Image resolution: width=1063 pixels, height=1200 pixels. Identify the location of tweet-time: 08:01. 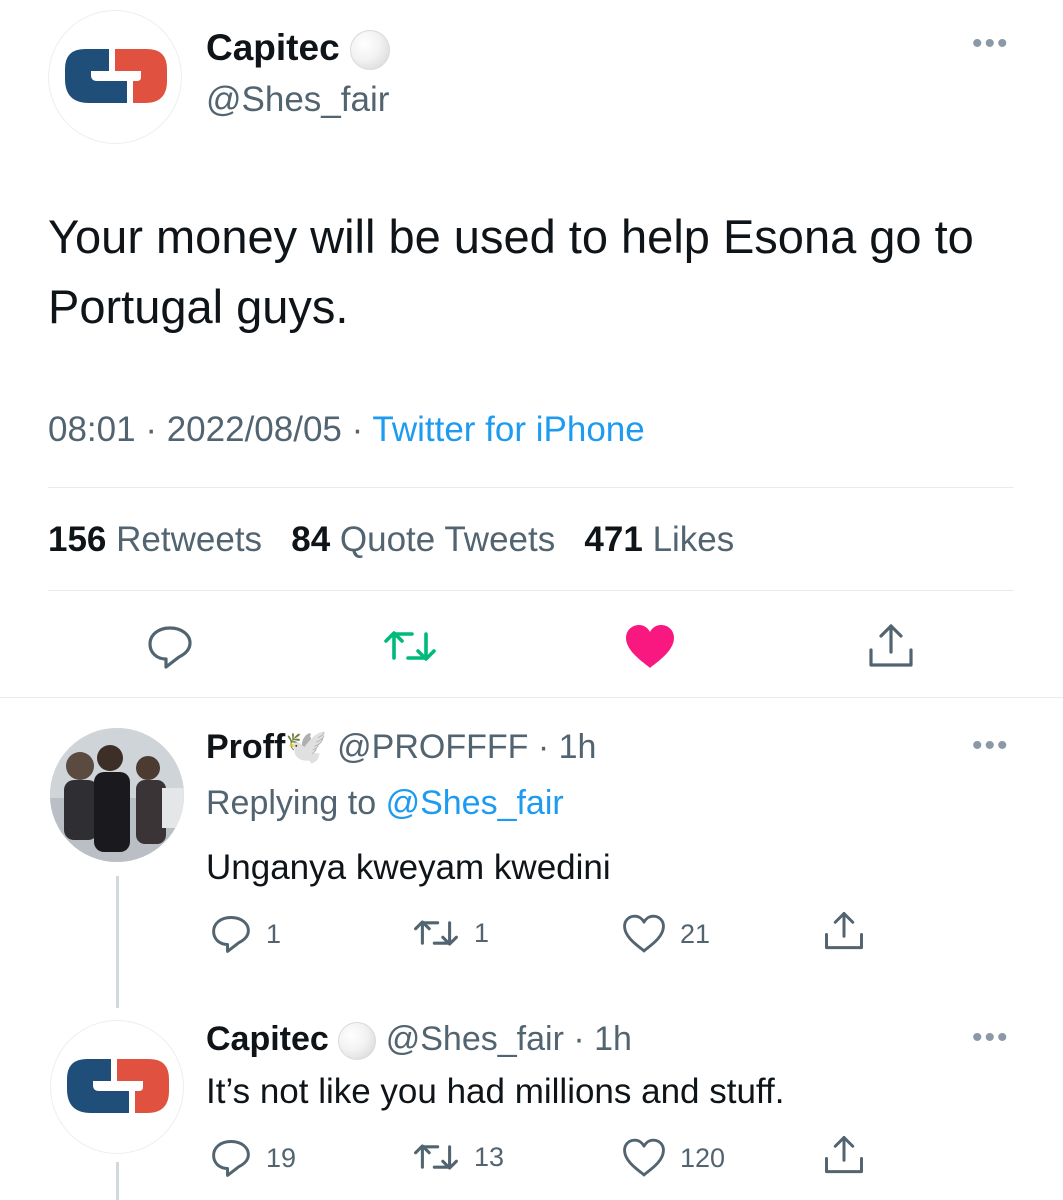
(92, 429).